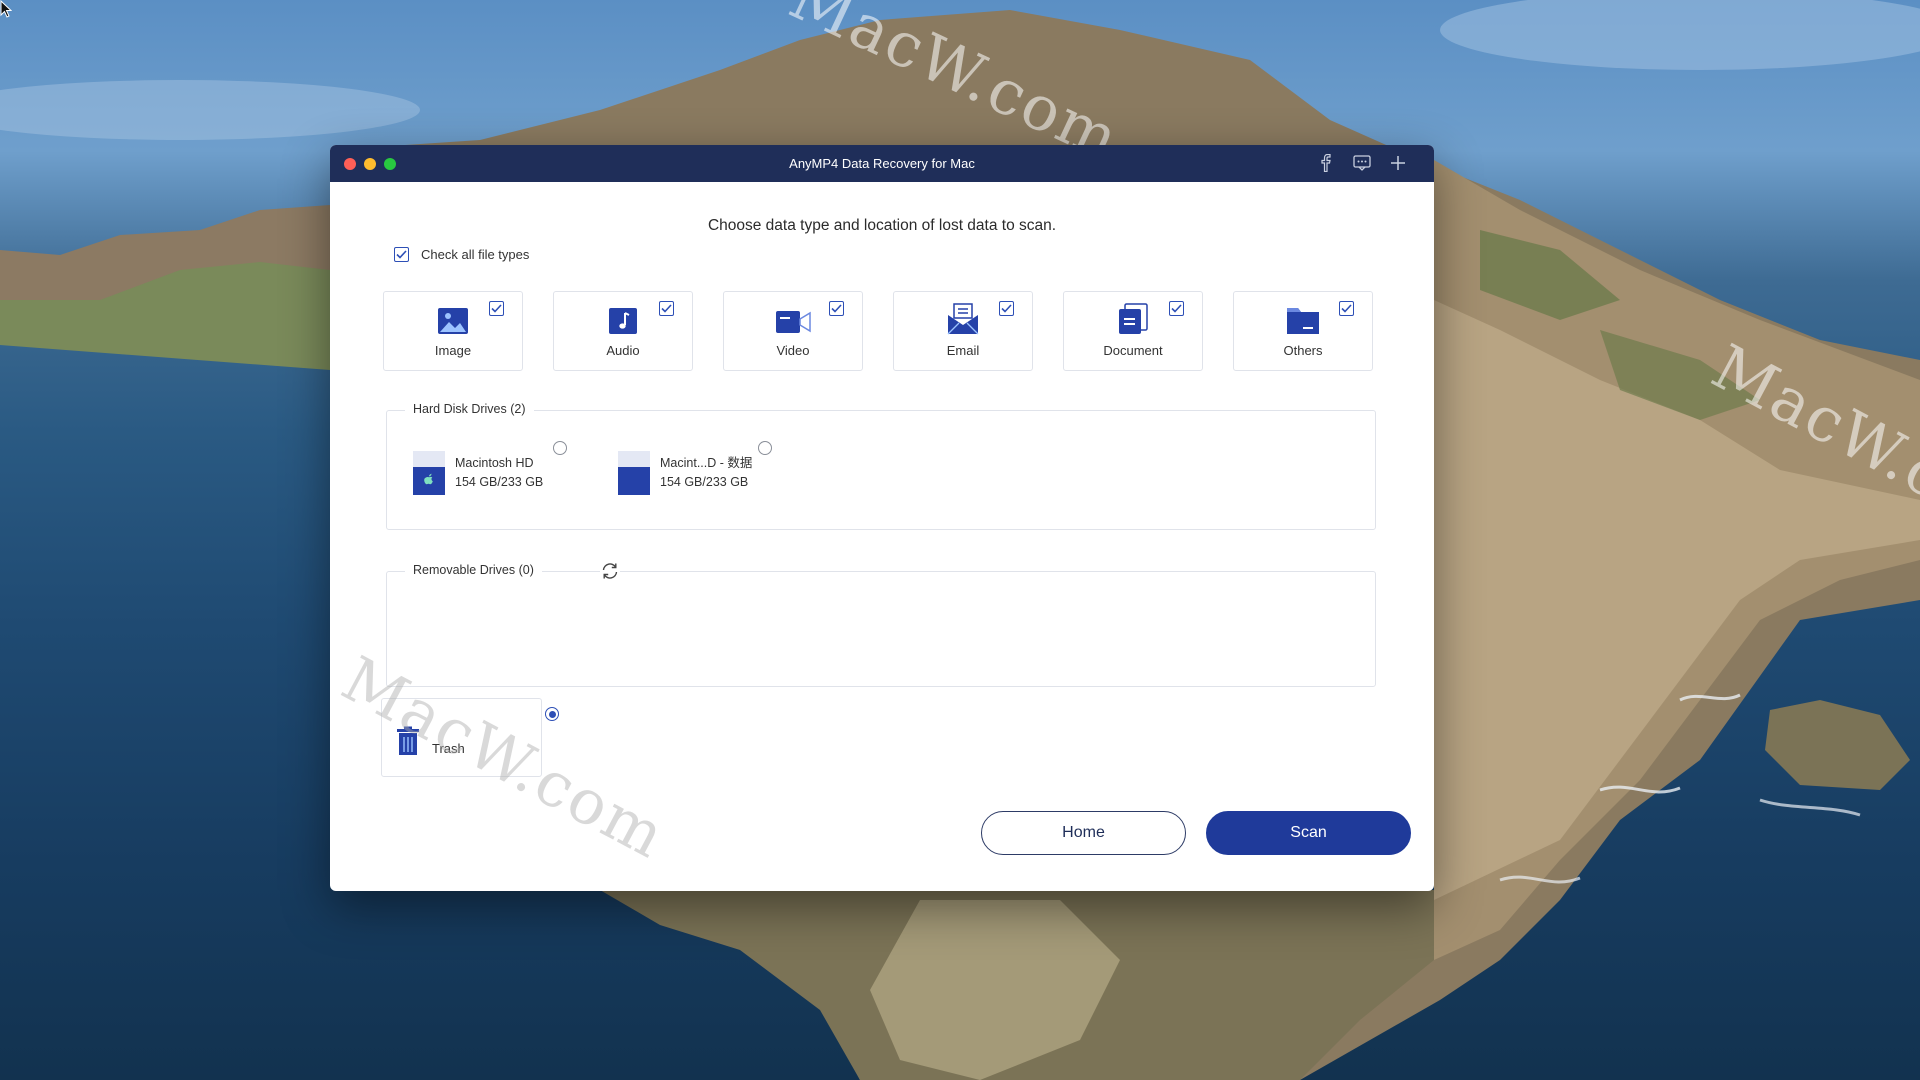 The width and height of the screenshot is (1920, 1080). What do you see at coordinates (623, 350) in the screenshot?
I see `audio-label: Audio` at bounding box center [623, 350].